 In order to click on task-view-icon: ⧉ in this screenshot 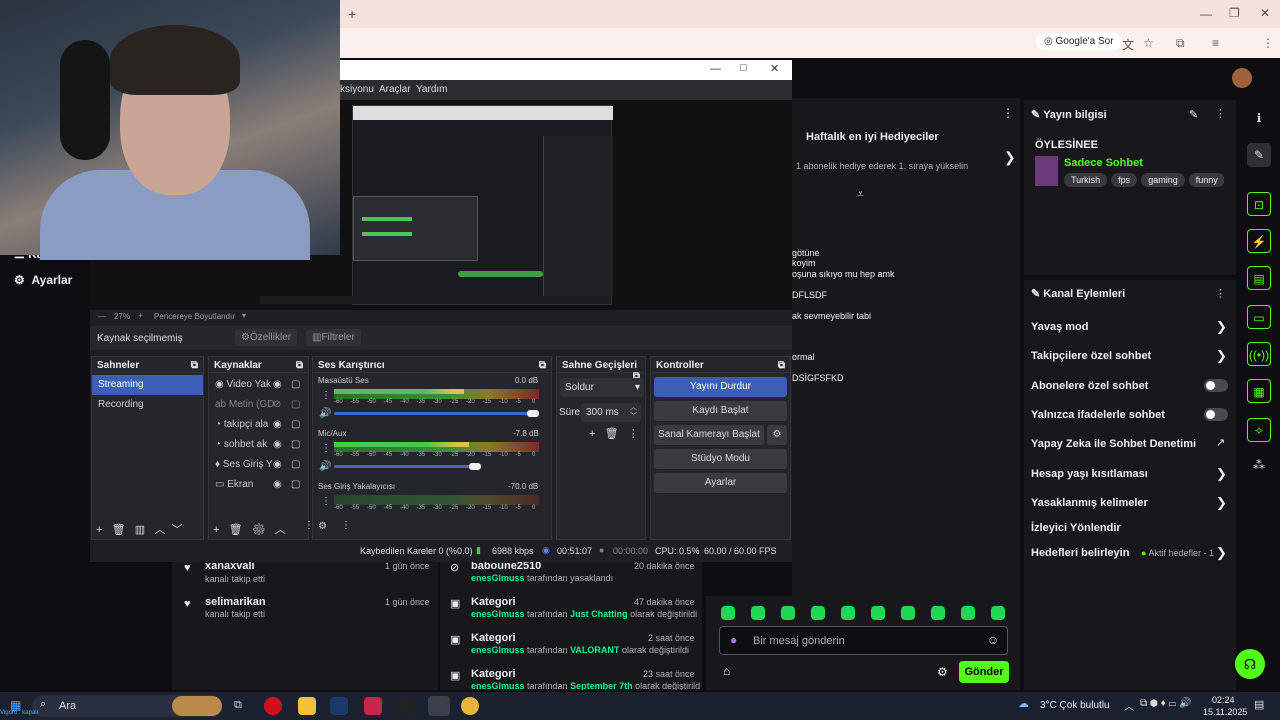, I will do `click(238, 705)`.